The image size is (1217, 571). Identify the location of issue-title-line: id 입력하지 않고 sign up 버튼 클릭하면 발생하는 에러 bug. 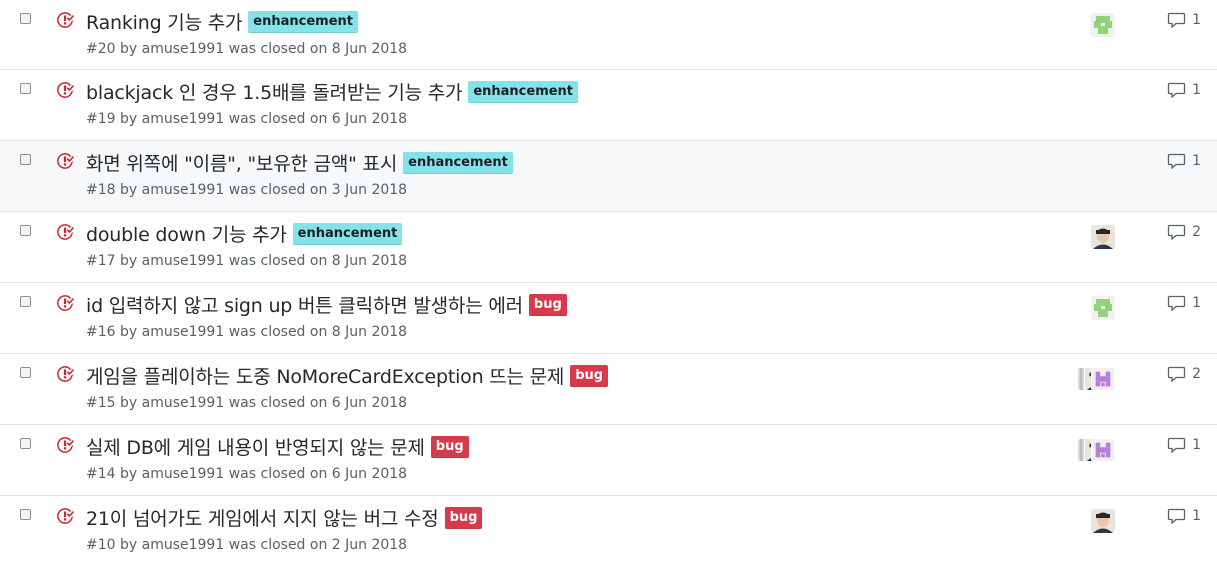
(326, 304).